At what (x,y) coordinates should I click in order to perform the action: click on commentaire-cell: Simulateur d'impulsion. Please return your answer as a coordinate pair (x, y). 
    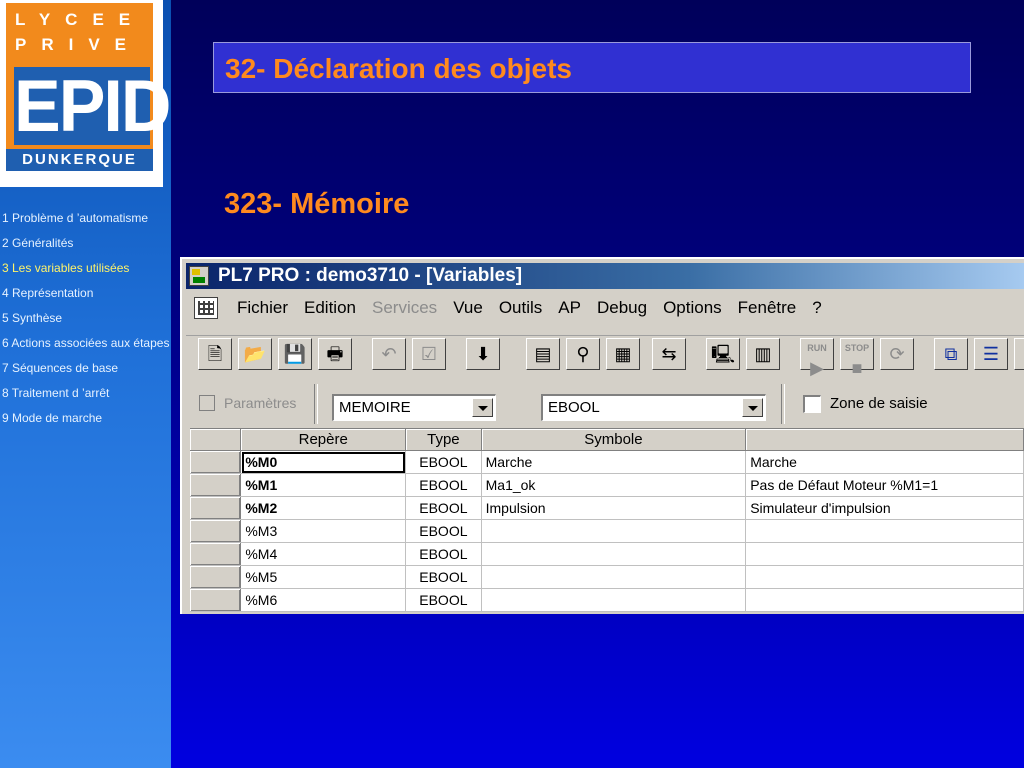
    Looking at the image, I should click on (884, 508).